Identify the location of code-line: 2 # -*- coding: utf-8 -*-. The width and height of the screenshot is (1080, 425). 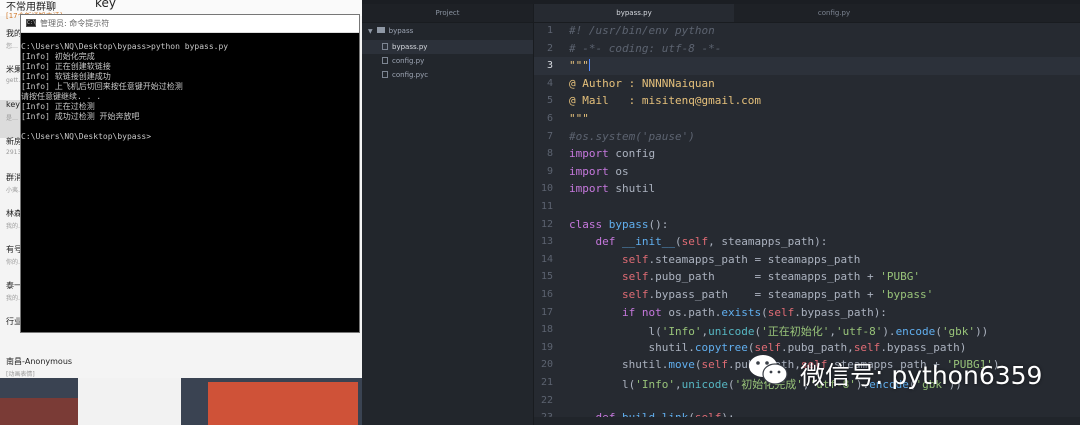
(807, 49).